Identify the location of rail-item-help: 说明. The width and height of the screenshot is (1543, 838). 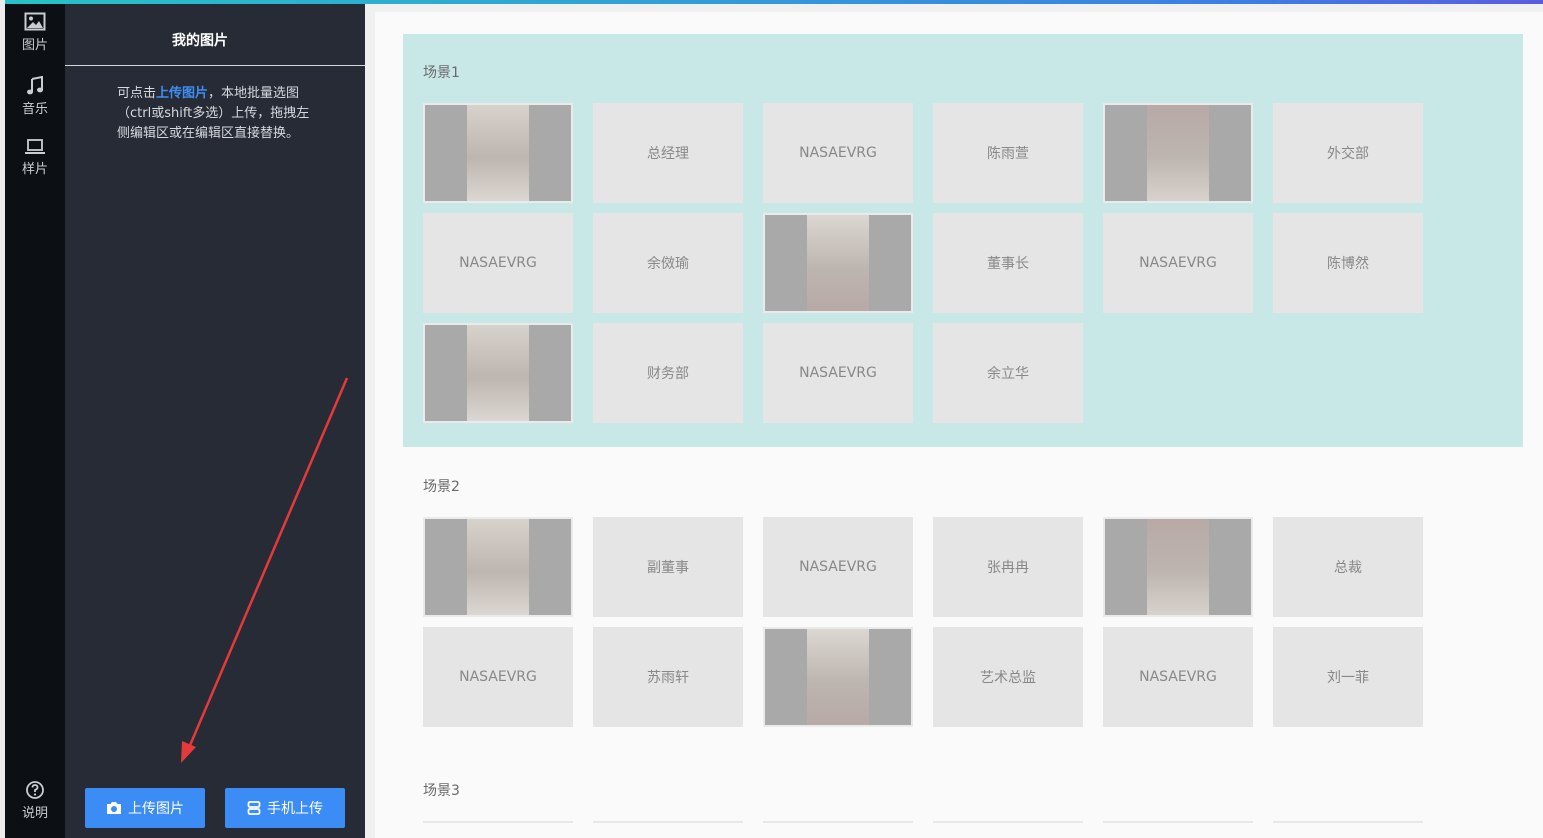
(35, 800).